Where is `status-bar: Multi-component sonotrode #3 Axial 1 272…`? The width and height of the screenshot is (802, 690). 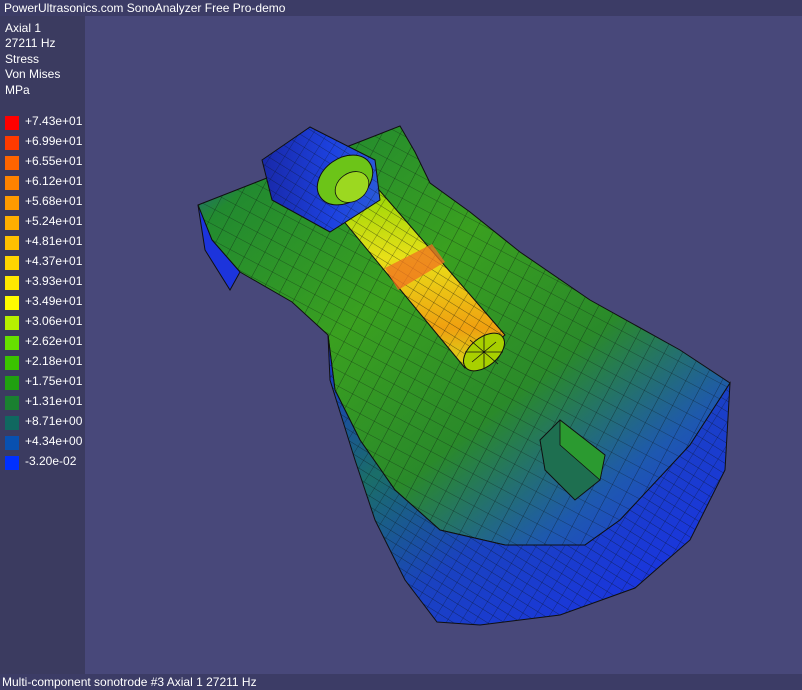
status-bar: Multi-component sonotrode #3 Axial 1 272… is located at coordinates (401, 682).